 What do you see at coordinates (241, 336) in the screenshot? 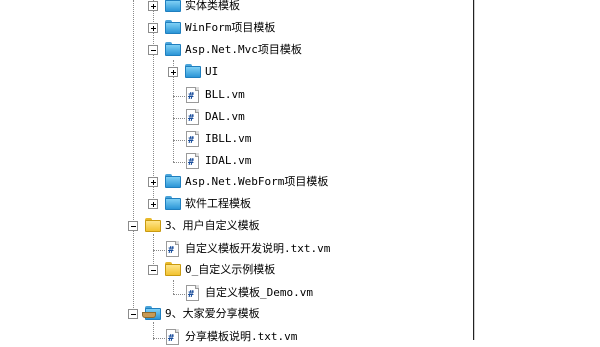
I see `tree-node-label: 分享模板说明.txt.vm` at bounding box center [241, 336].